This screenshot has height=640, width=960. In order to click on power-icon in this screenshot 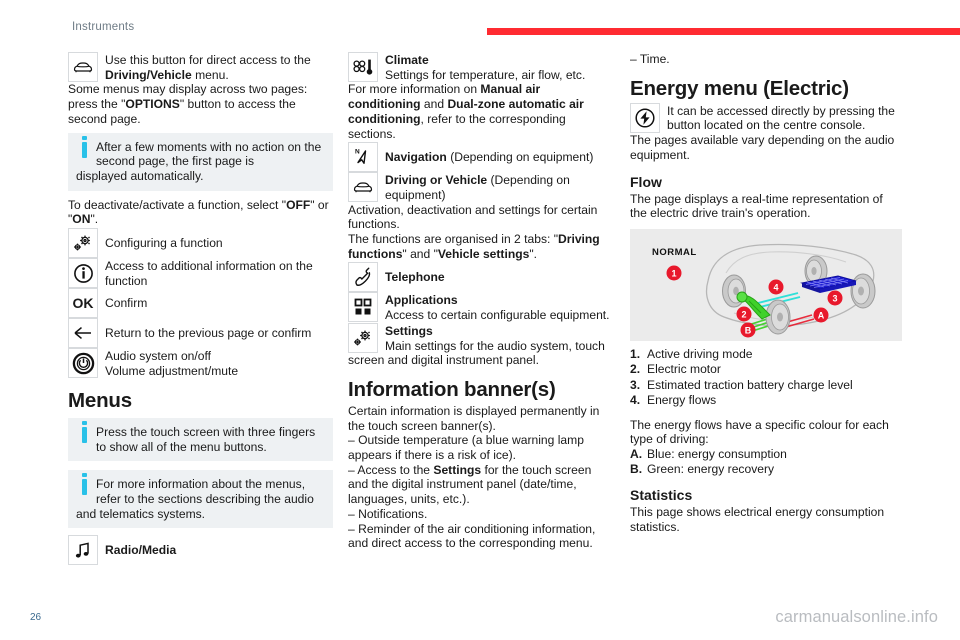, I will do `click(83, 363)`.